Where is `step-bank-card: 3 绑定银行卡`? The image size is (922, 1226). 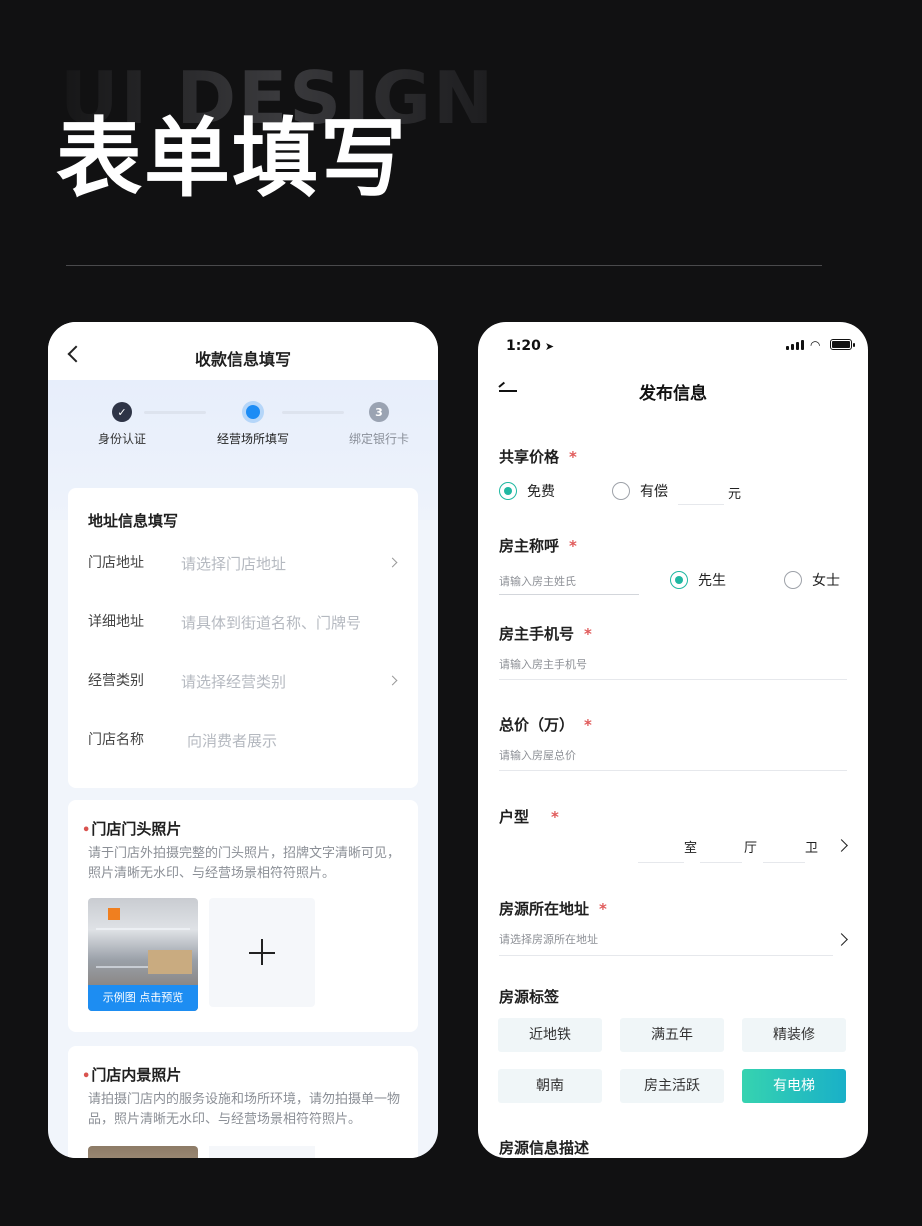
step-bank-card: 3 绑定银行卡 is located at coordinates (379, 424).